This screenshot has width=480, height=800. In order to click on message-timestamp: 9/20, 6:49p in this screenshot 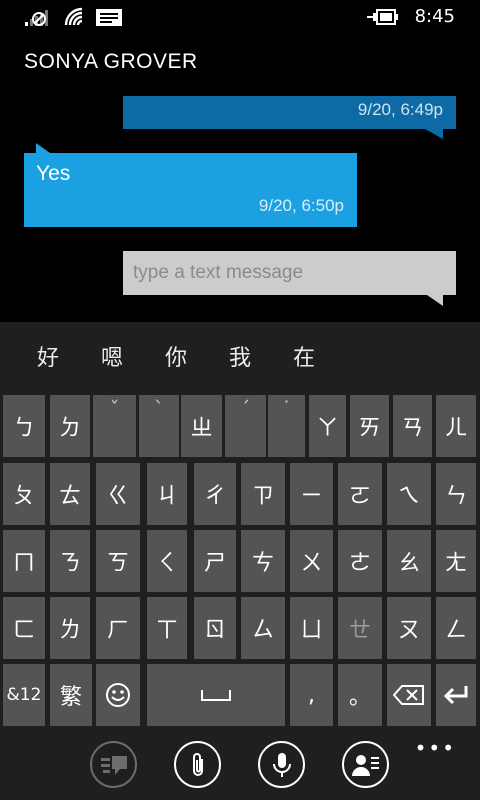, I will do `click(400, 109)`.